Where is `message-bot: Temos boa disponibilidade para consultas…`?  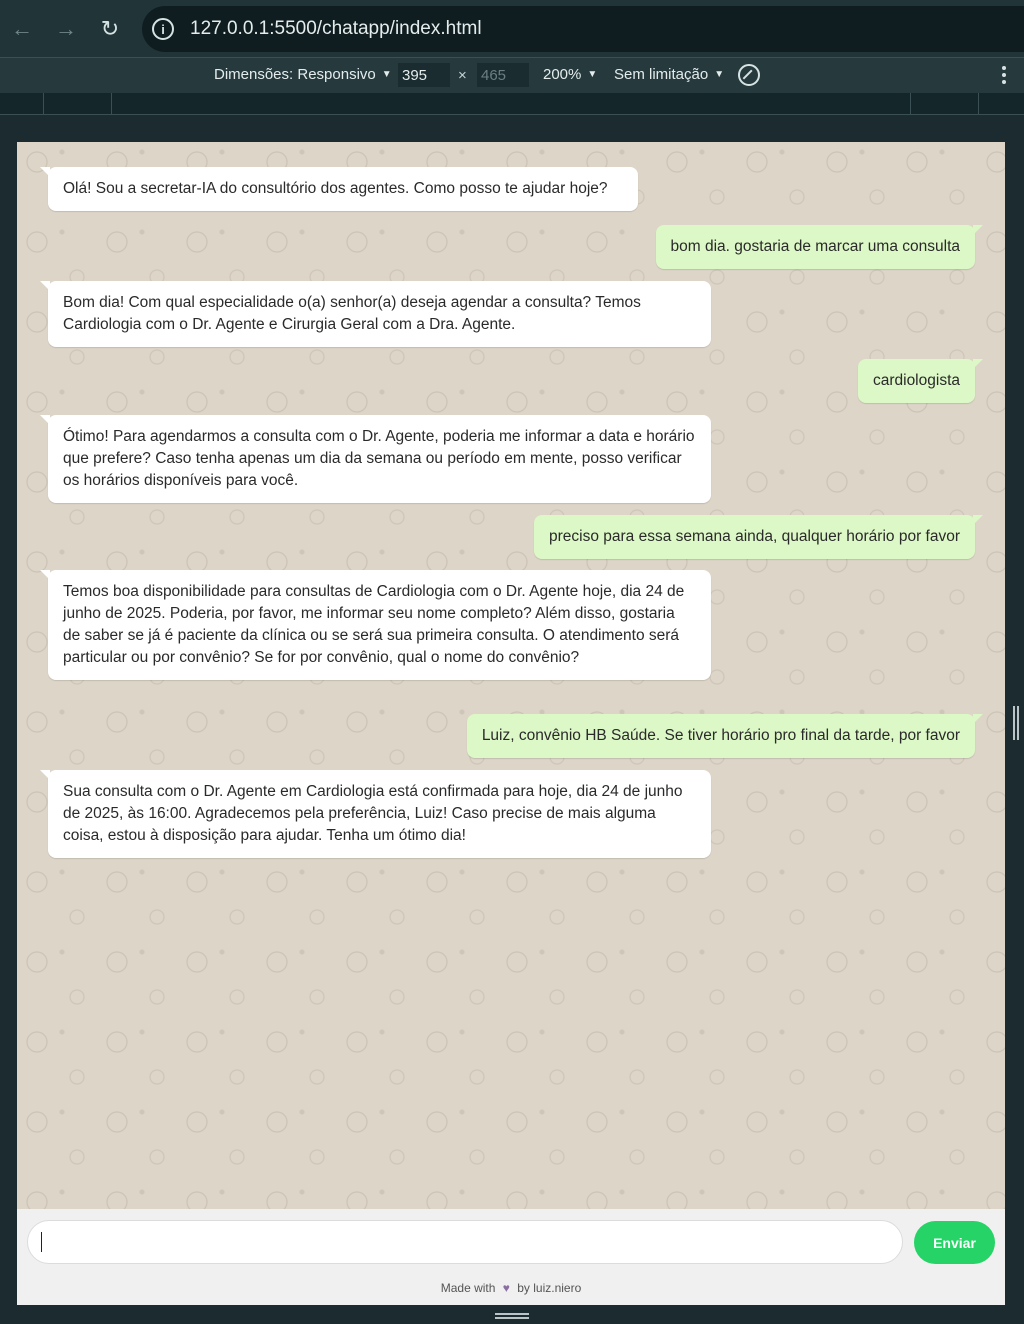 message-bot: Temos boa disponibilidade para consultas… is located at coordinates (375, 625).